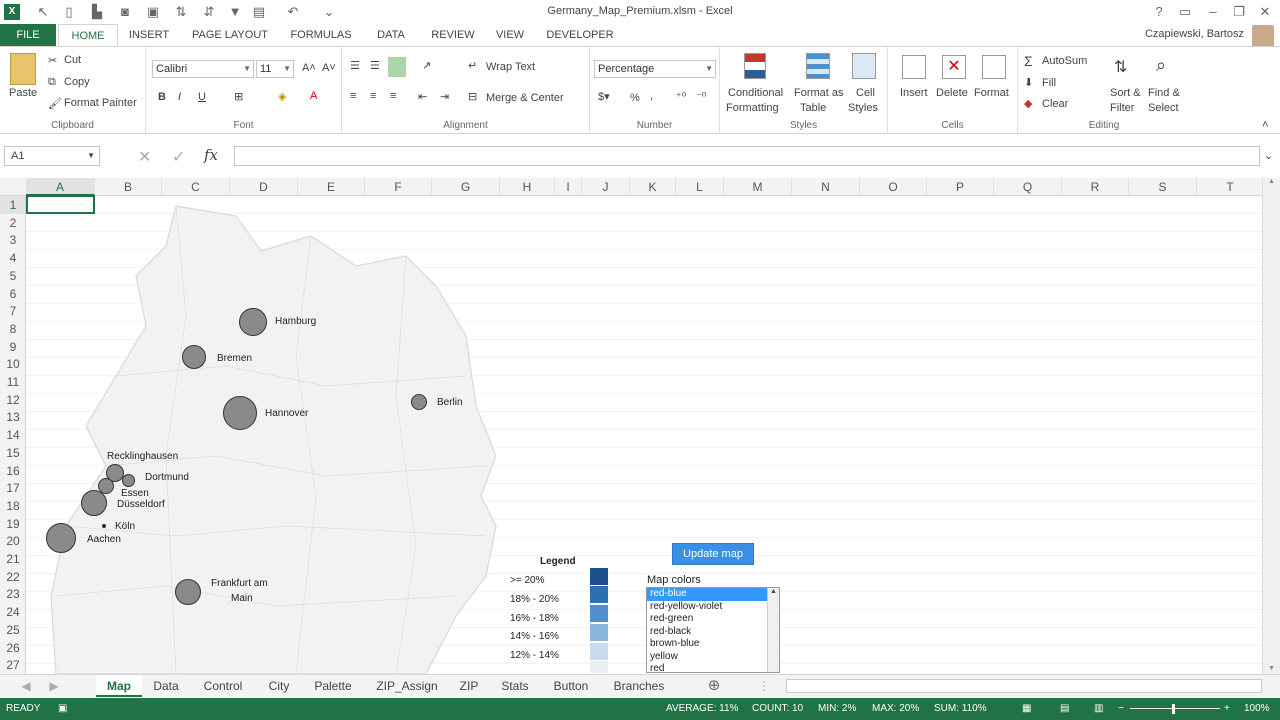 Image resolution: width=1280 pixels, height=720 pixels. What do you see at coordinates (863, 108) in the screenshot?
I see `cell-styles-label2: Styles` at bounding box center [863, 108].